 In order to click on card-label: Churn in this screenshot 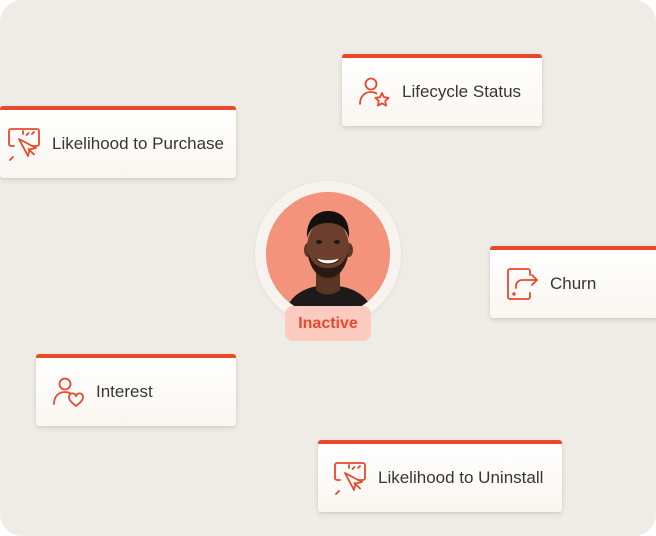, I will do `click(573, 283)`.